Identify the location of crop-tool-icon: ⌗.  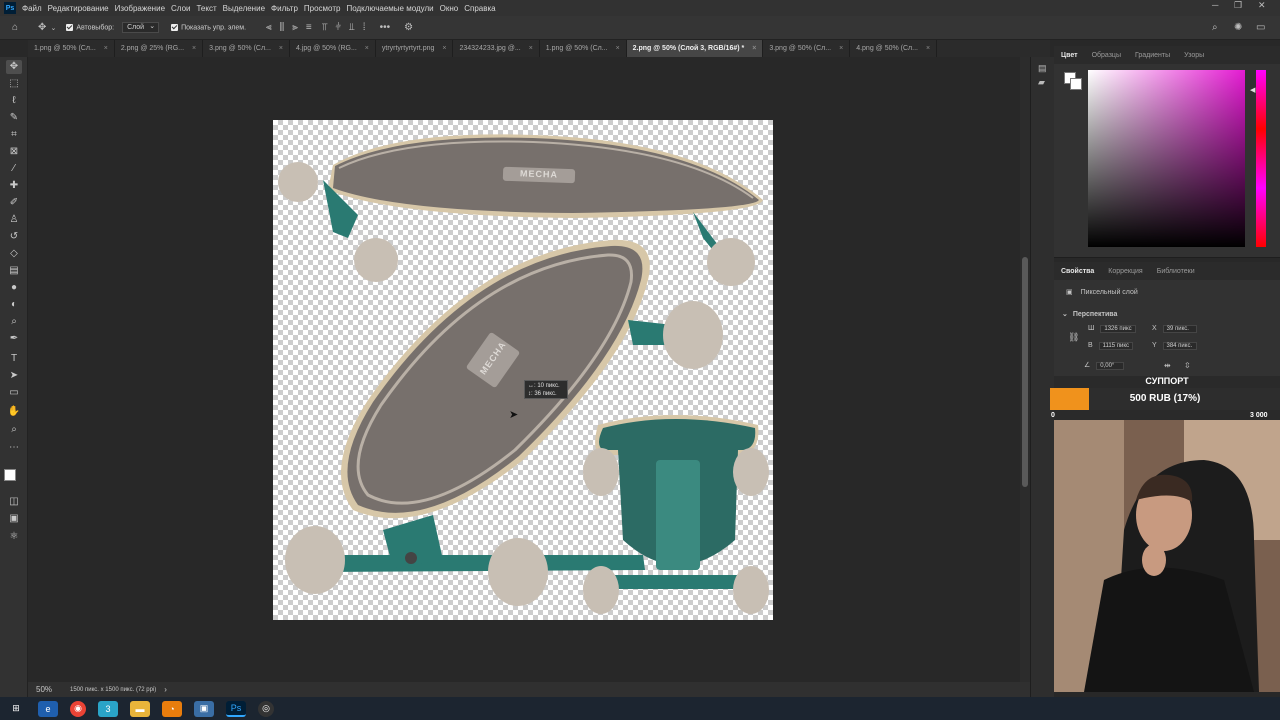
(14, 135).